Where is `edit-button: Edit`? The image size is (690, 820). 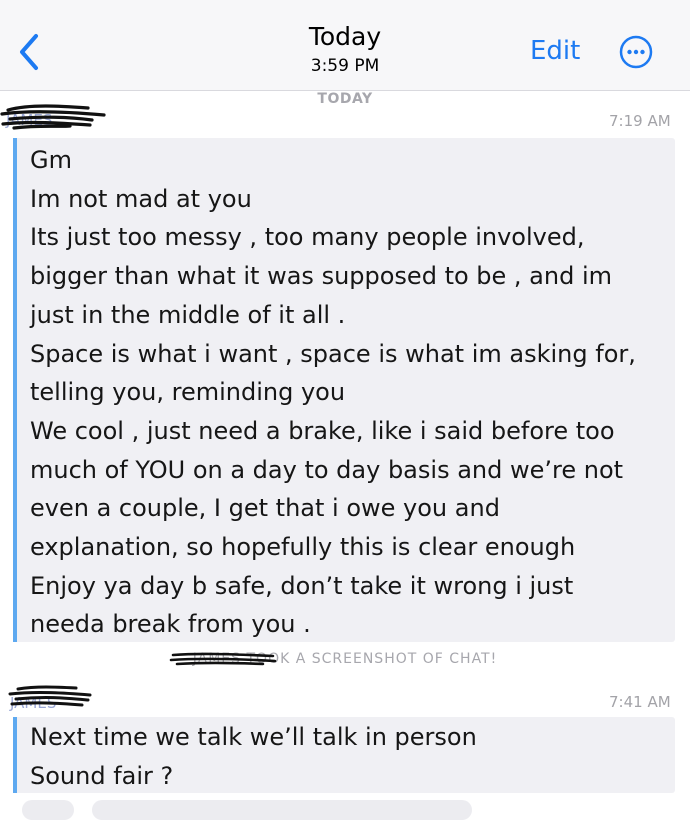 edit-button: Edit is located at coordinates (555, 51).